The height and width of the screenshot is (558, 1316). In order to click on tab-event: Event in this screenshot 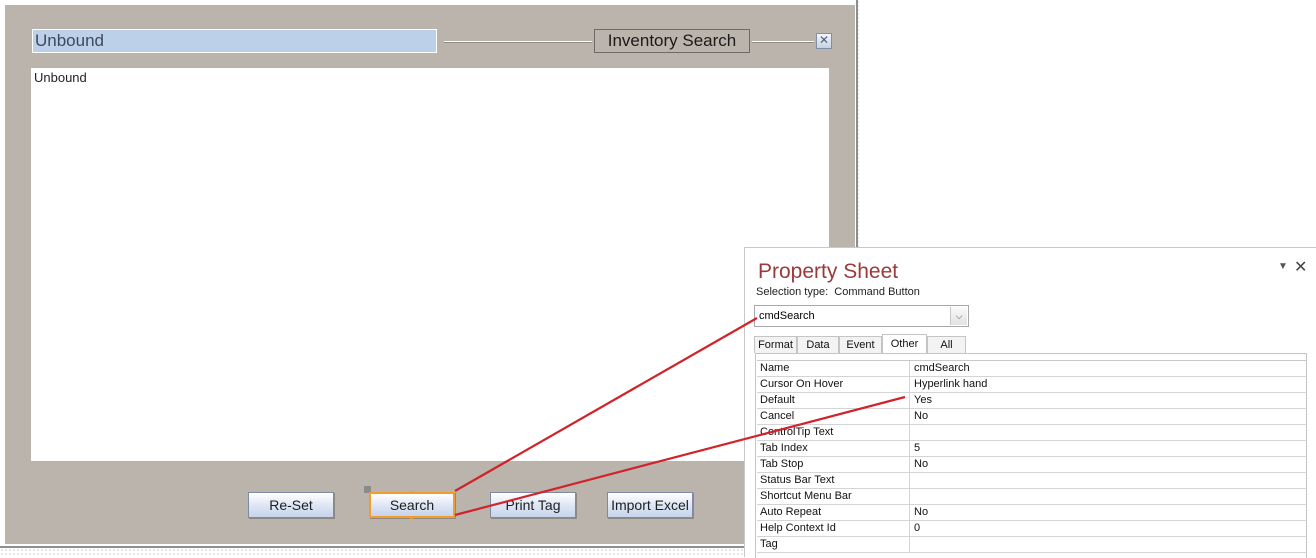, I will do `click(860, 344)`.